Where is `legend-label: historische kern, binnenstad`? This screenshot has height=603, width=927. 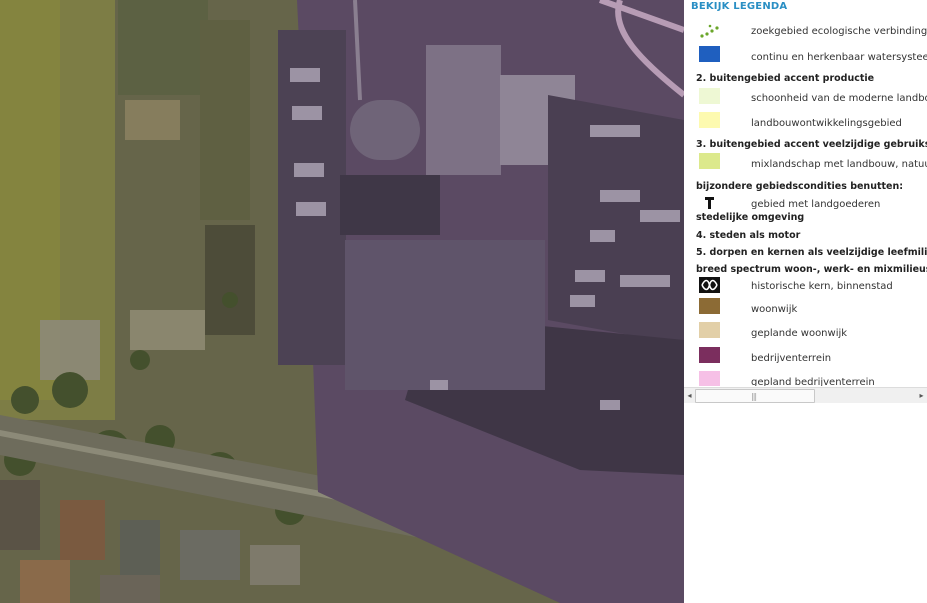 legend-label: historische kern, binnenstad is located at coordinates (822, 286).